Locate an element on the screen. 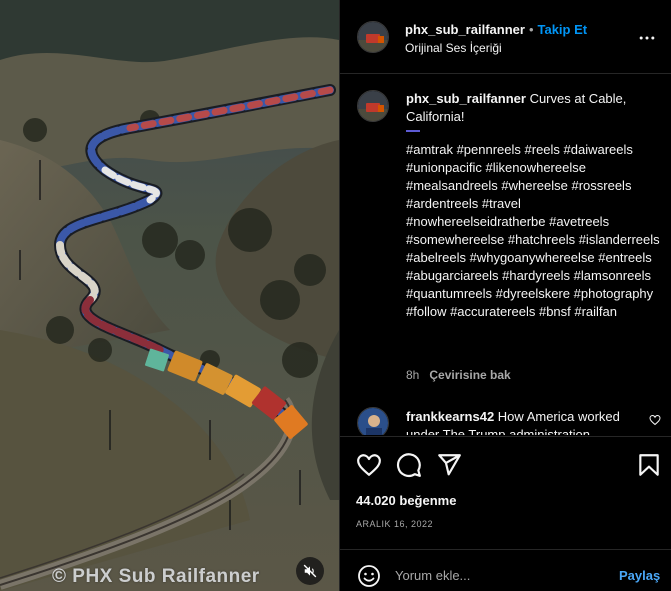  heart-icon is located at coordinates (369, 465).